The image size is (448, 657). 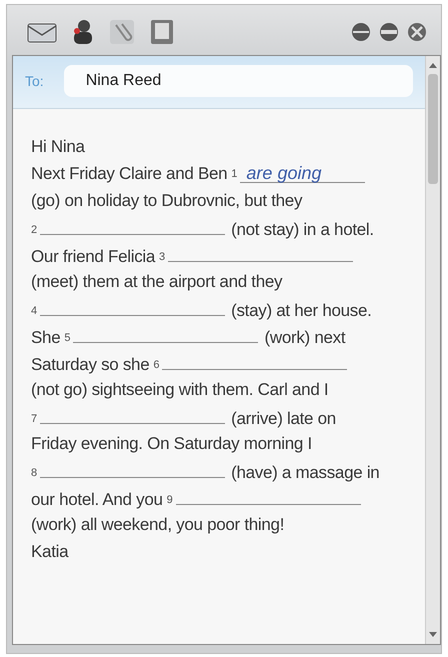 What do you see at coordinates (157, 525) in the screenshot?
I see `body-text: (work) all weekend, you poor thing!` at bounding box center [157, 525].